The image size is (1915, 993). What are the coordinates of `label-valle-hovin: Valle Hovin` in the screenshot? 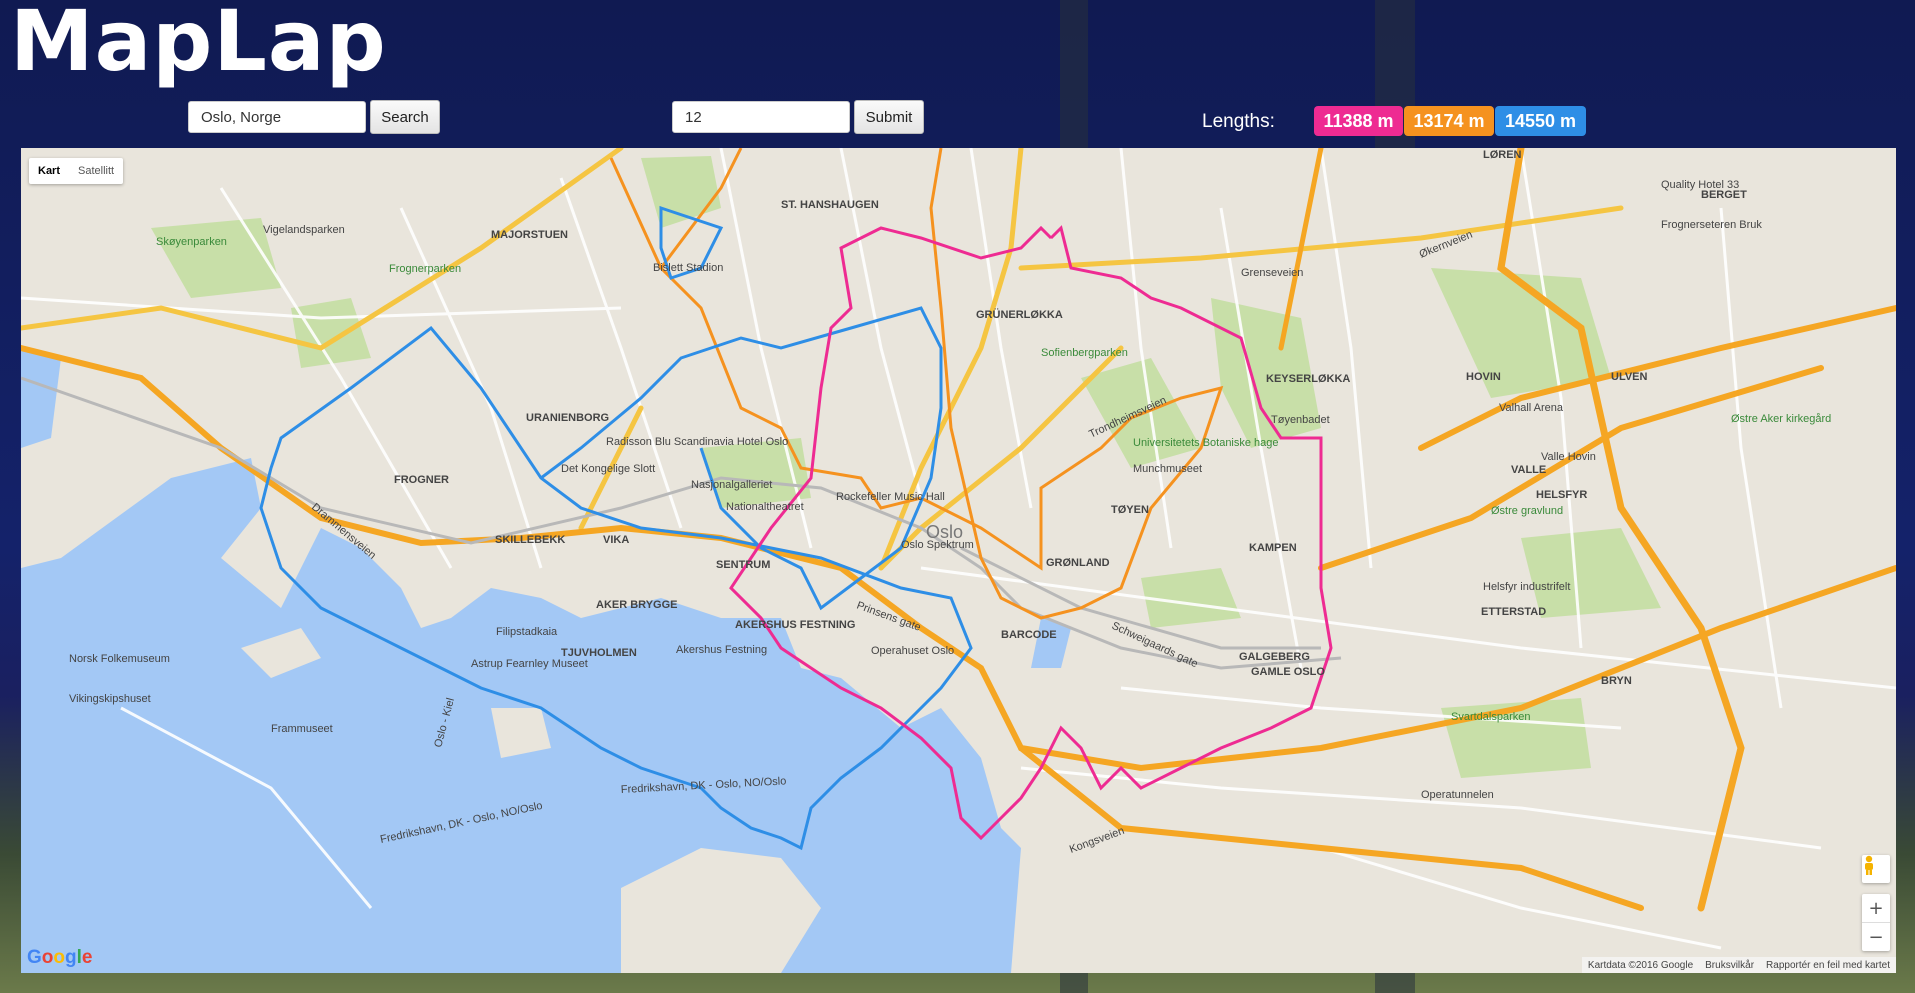 It's located at (1568, 457).